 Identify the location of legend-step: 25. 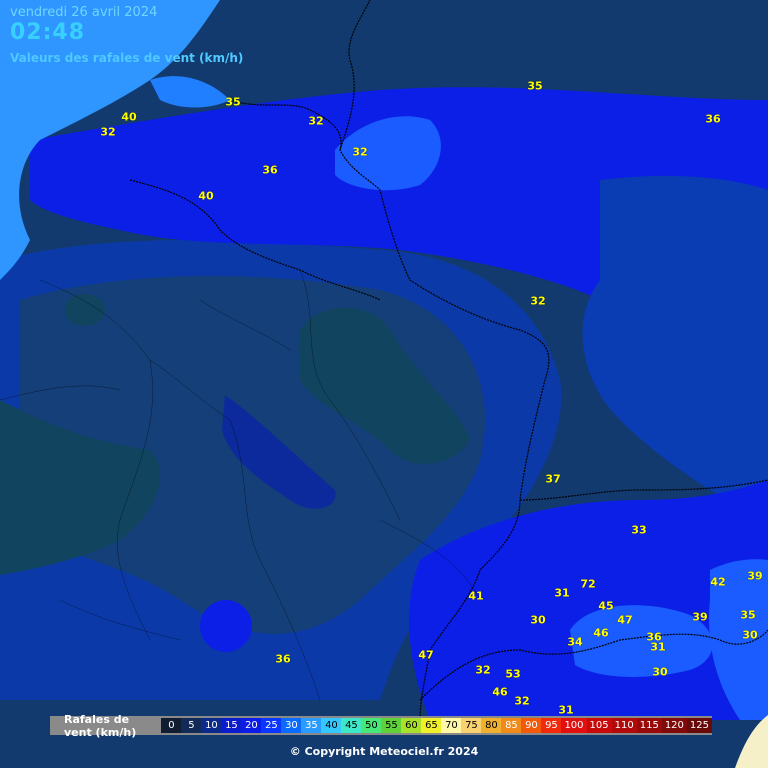
(271, 725).